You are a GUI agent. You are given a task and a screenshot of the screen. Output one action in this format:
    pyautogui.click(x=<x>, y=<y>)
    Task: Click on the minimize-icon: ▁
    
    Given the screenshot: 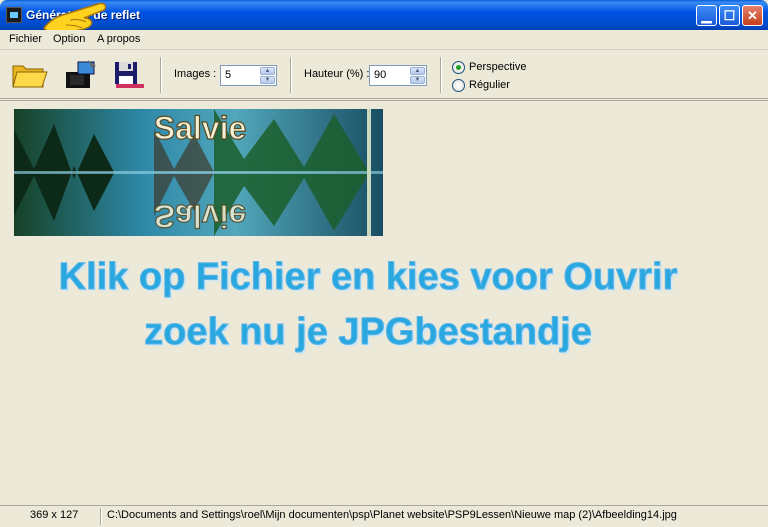 What is the action you would take?
    pyautogui.click(x=706, y=15)
    